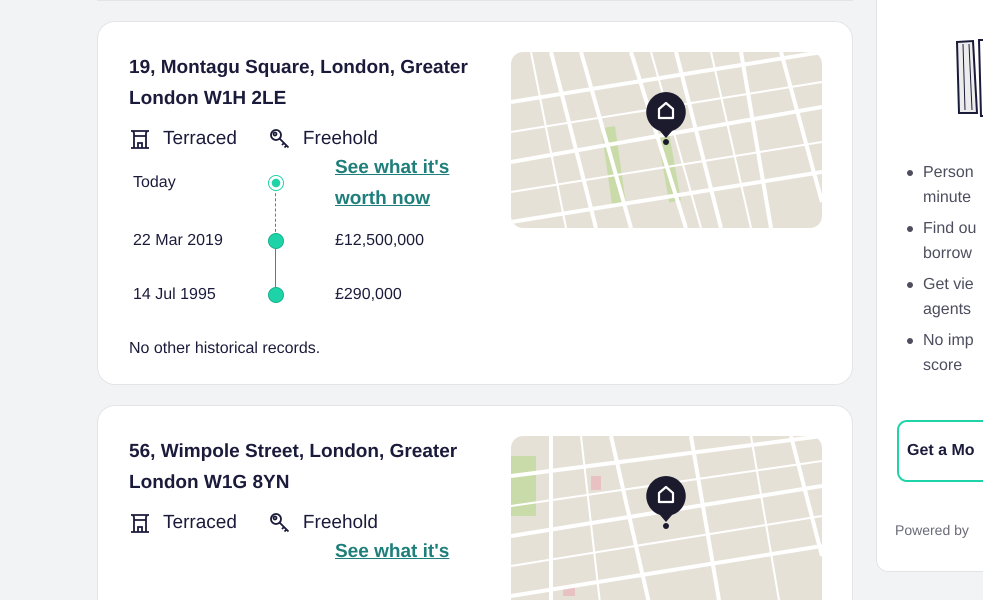  What do you see at coordinates (940, 451) in the screenshot?
I see `mortgage-button: Get a Mo` at bounding box center [940, 451].